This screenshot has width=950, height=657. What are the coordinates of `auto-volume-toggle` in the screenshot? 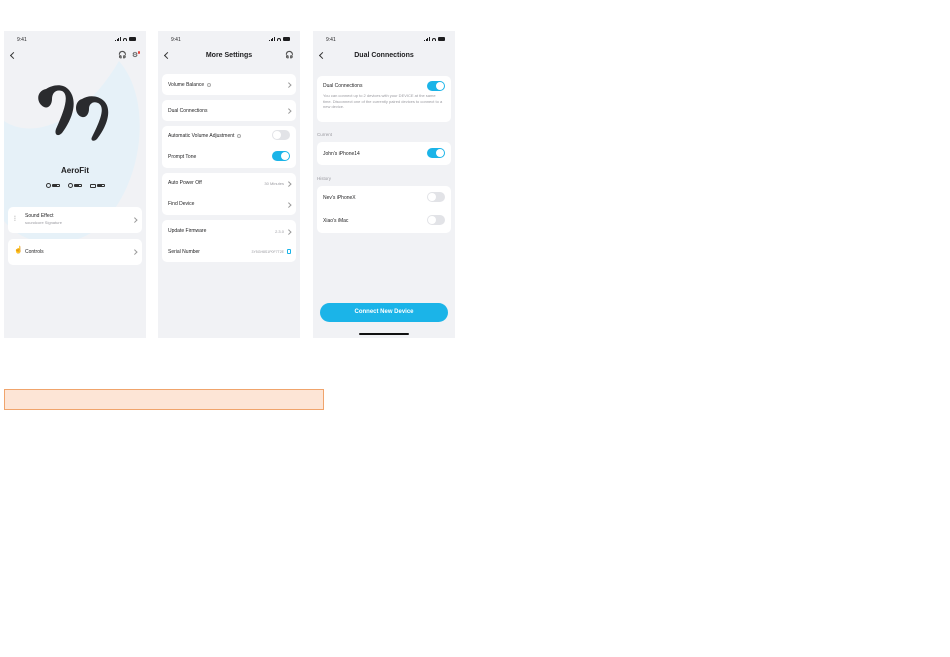 It's located at (281, 135).